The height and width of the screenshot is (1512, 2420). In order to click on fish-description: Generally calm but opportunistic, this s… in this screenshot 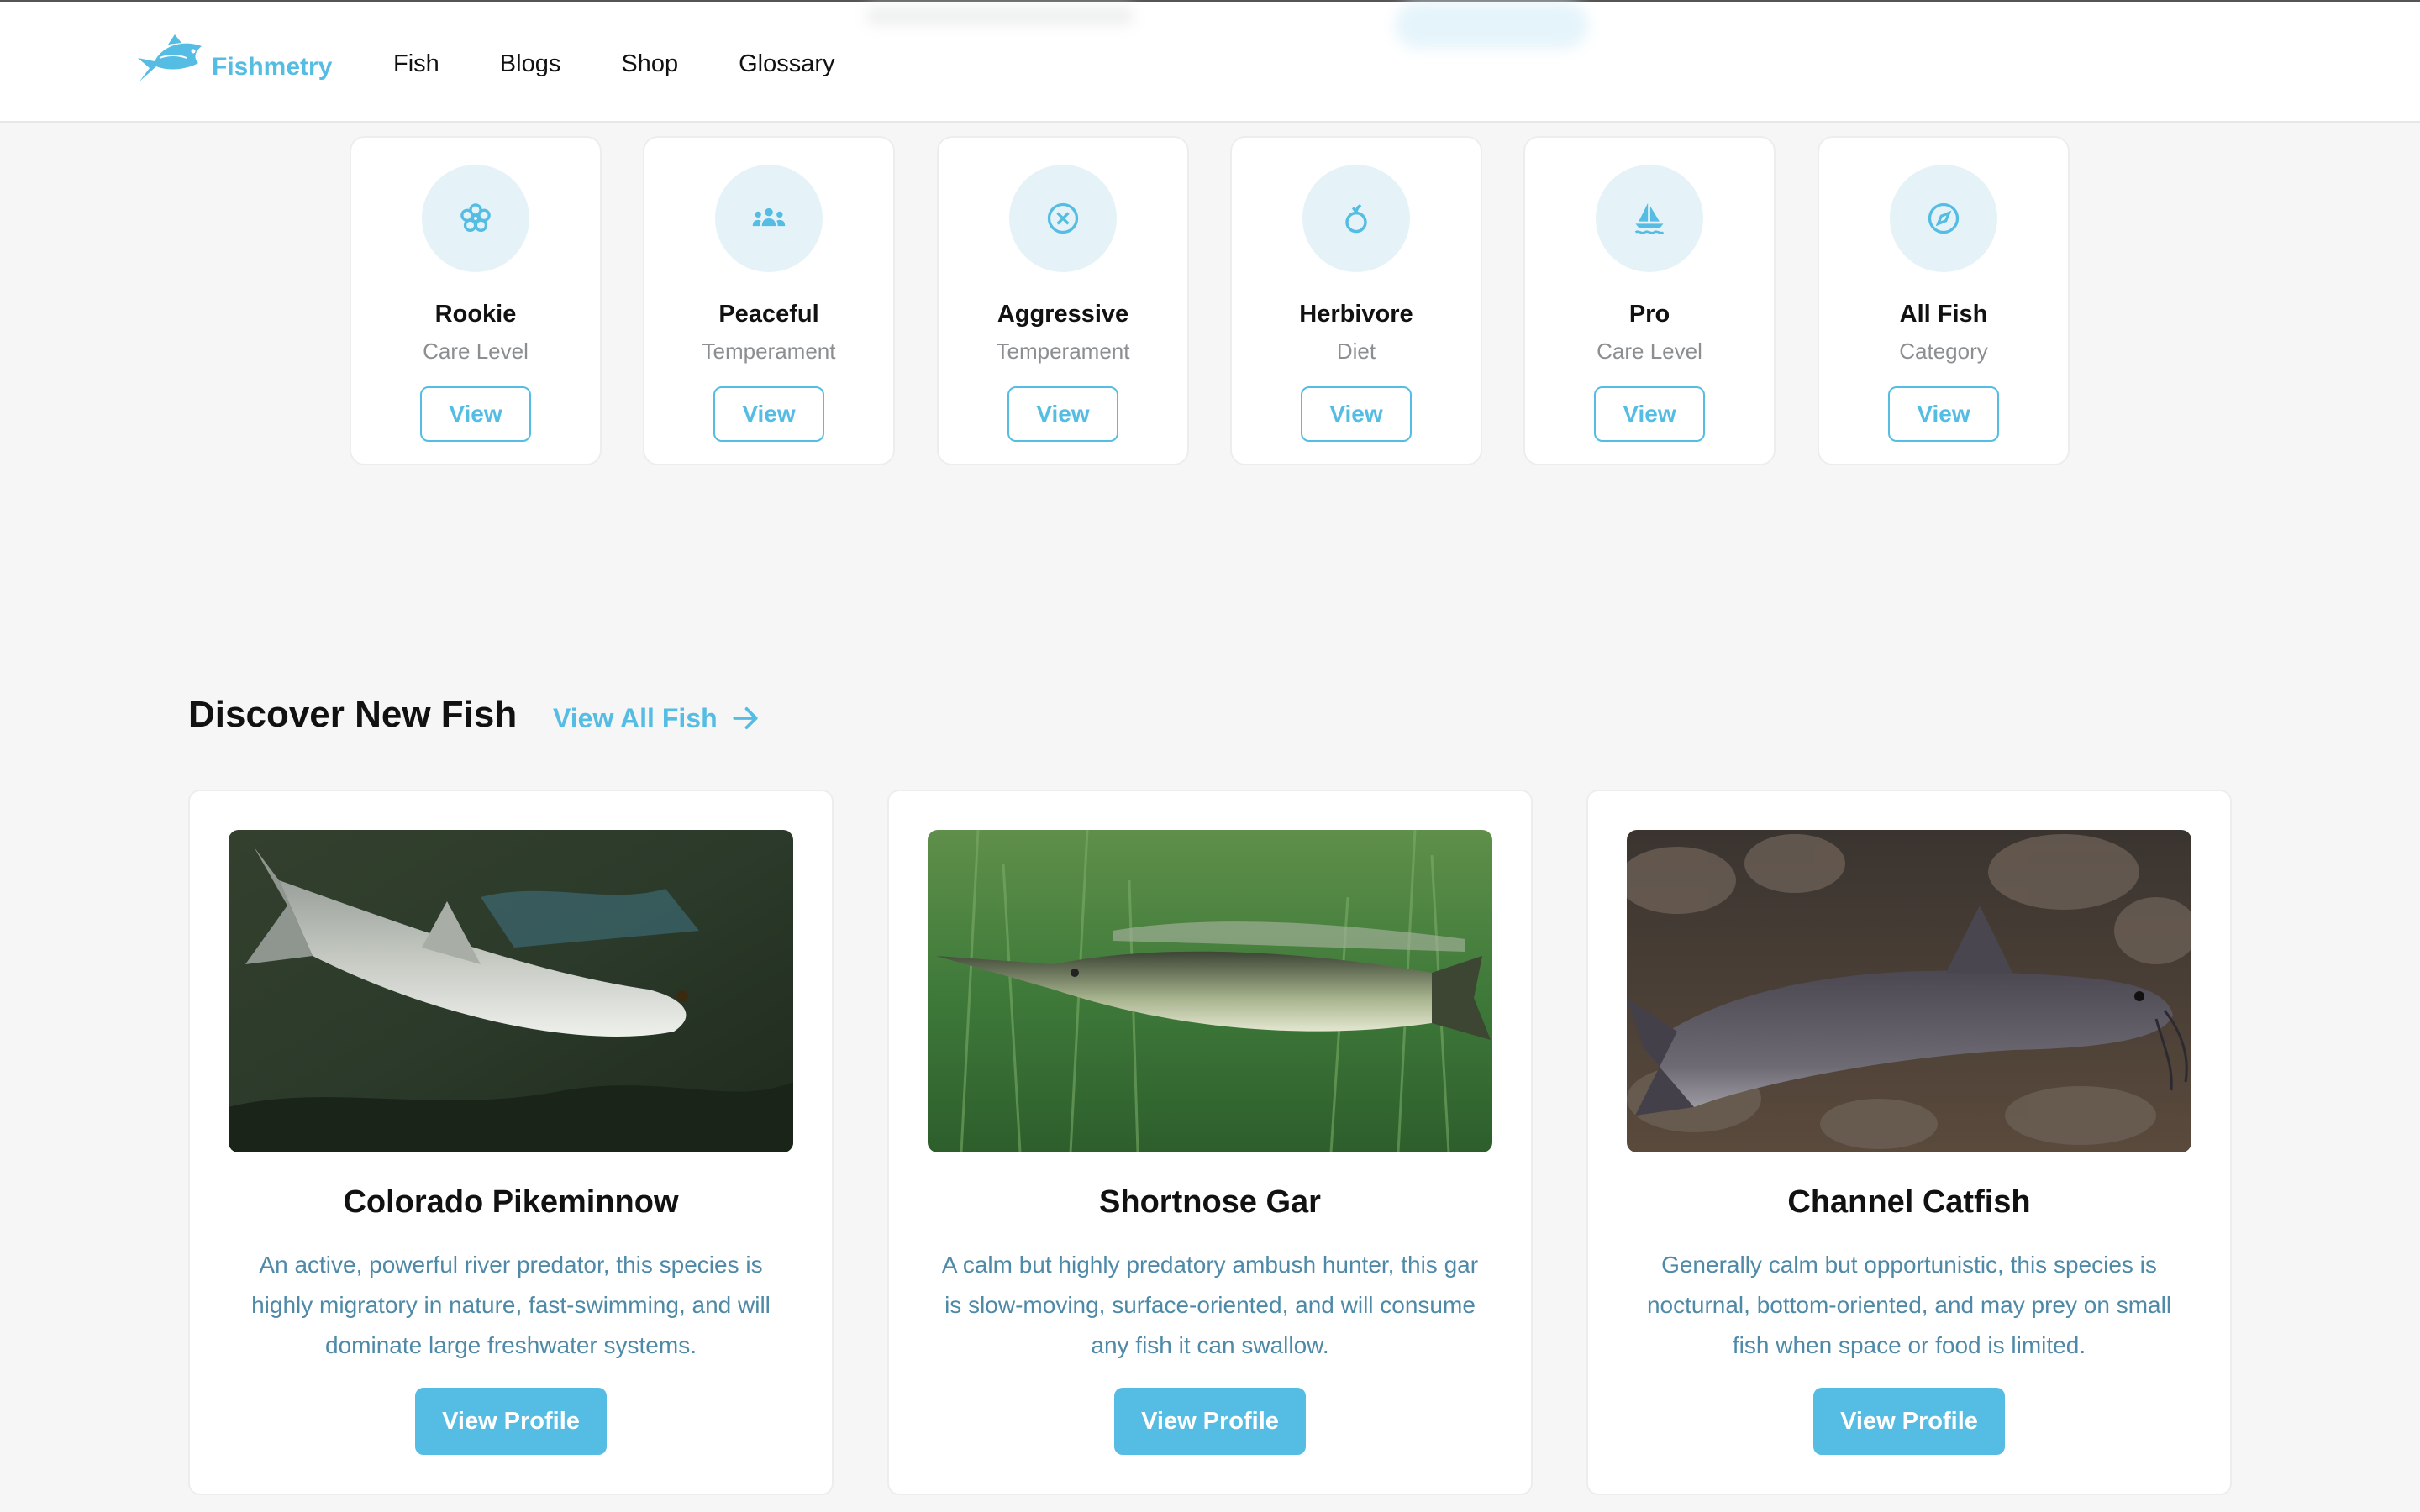, I will do `click(1909, 1305)`.